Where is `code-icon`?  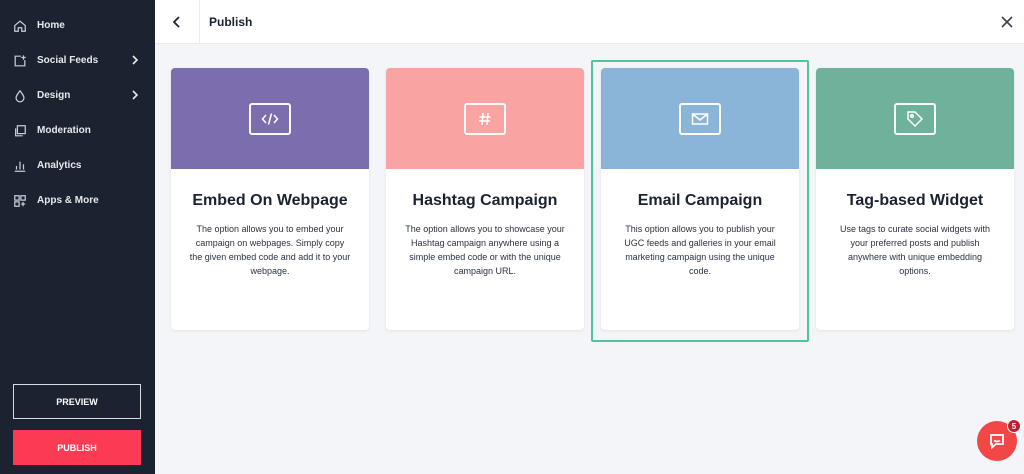
code-icon is located at coordinates (270, 118).